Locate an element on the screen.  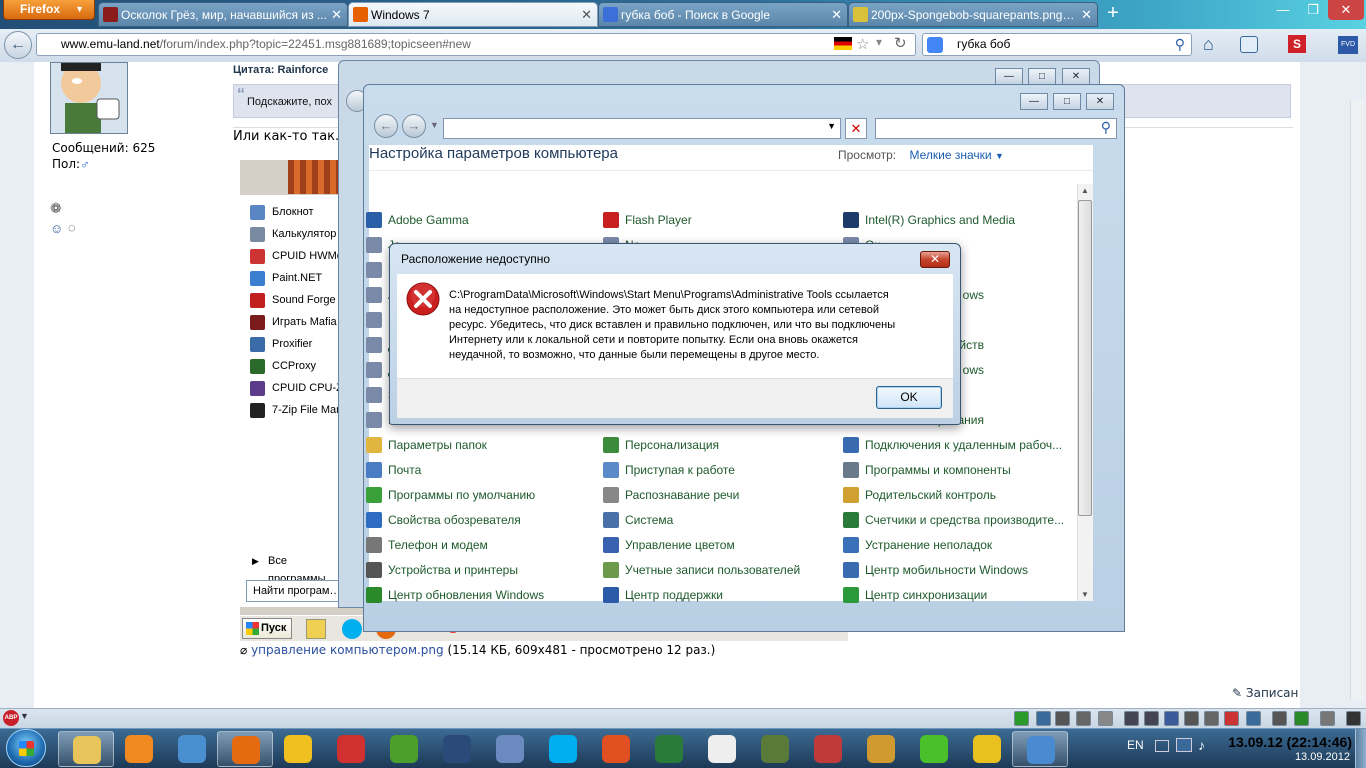
cp-item: Персонализация is located at coordinates (708, 445).